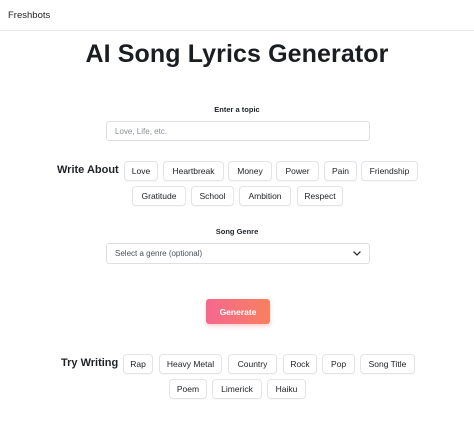 This screenshot has width=474, height=421. I want to click on chip-limerick: Limerick, so click(237, 389).